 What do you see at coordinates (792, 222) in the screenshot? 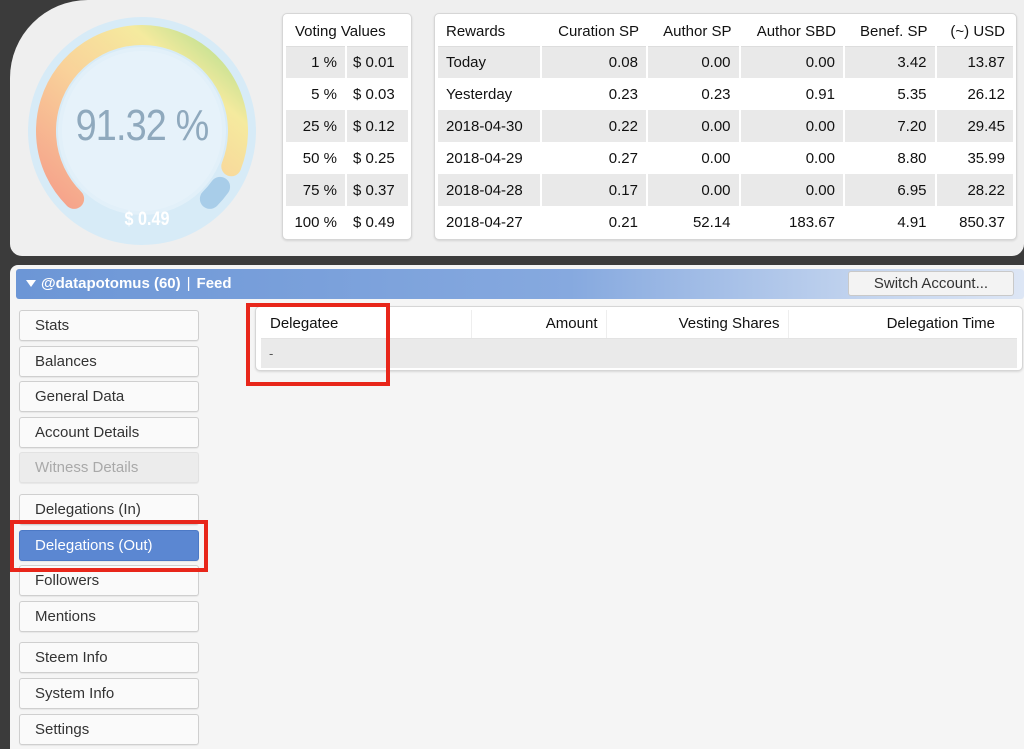
I see `reward-value-cell: 183.67` at bounding box center [792, 222].